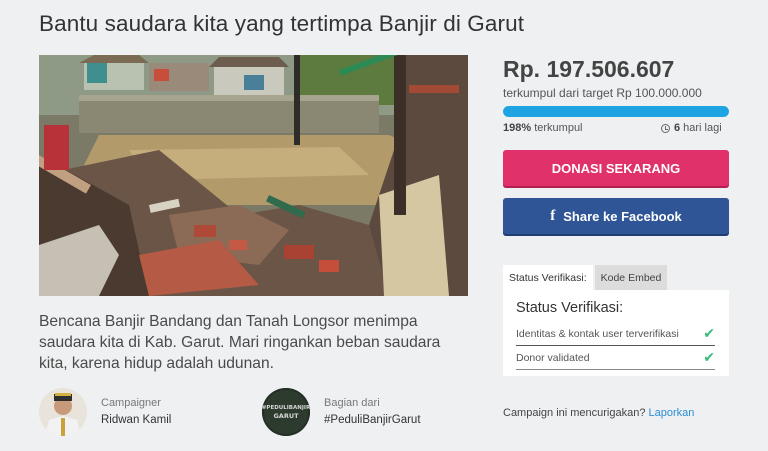 This screenshot has width=768, height=451. I want to click on percent-collected: 198% terkumpul, so click(543, 128).